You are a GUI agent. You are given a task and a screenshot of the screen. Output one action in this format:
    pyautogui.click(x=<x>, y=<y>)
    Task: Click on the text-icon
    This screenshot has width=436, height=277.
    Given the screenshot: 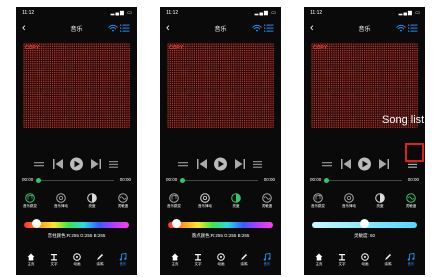 What is the action you would take?
    pyautogui.click(x=54, y=257)
    